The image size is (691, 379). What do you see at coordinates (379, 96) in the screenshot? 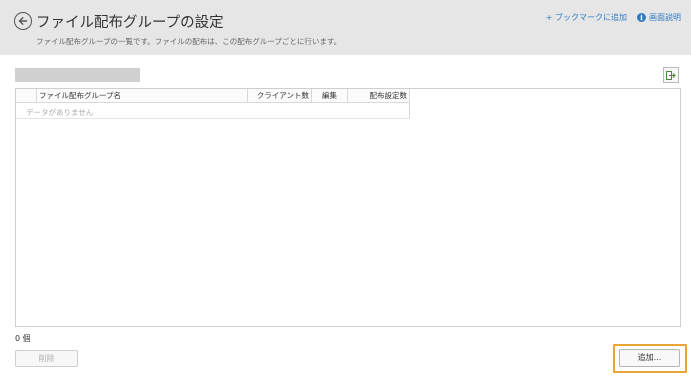
I see `column-header-config-count: 配布設定数` at bounding box center [379, 96].